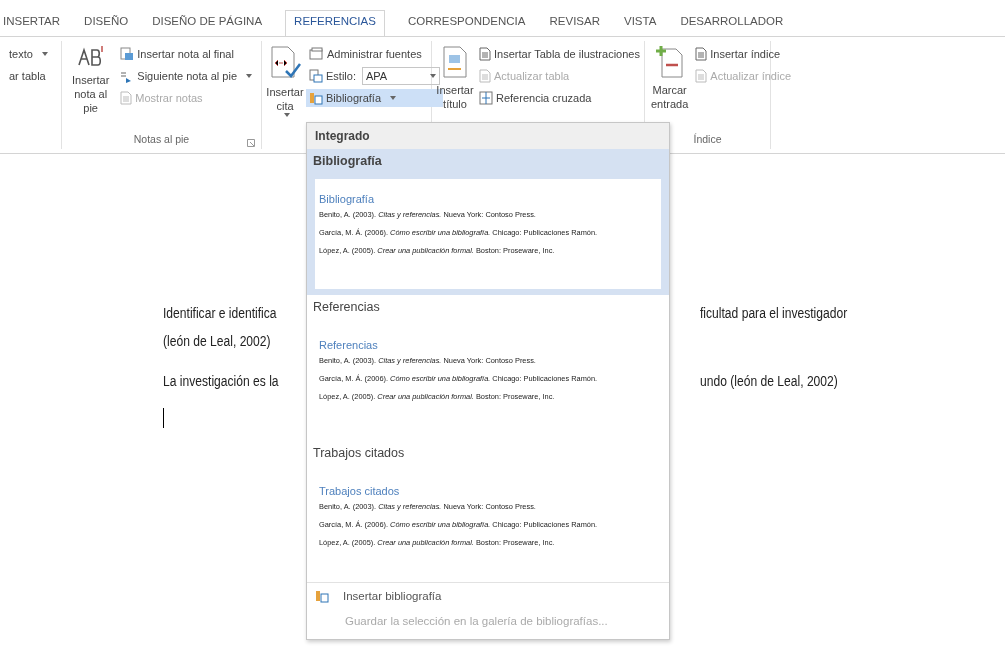 This screenshot has height=655, width=1005. I want to click on document-text: undo (león de Leal, 2002), so click(769, 381).